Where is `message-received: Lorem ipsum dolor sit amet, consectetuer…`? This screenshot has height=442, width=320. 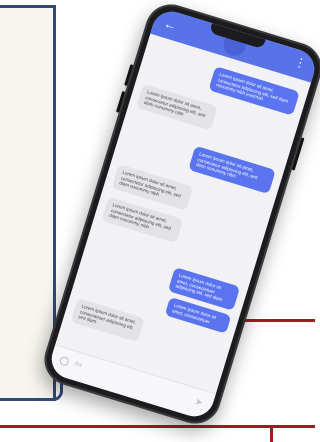 message-received: Lorem ipsum dolor sit amet, consectetuer… is located at coordinates (107, 320).